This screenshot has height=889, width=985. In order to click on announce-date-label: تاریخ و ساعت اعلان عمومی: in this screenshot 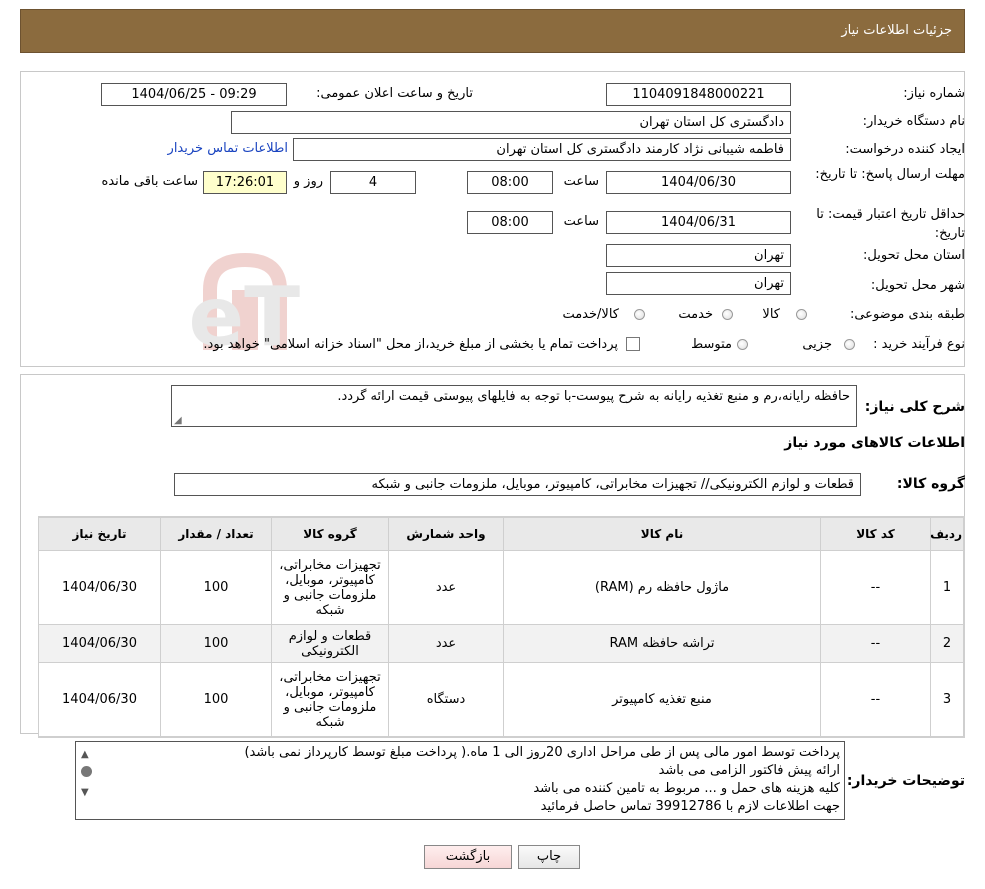, I will do `click(394, 93)`.